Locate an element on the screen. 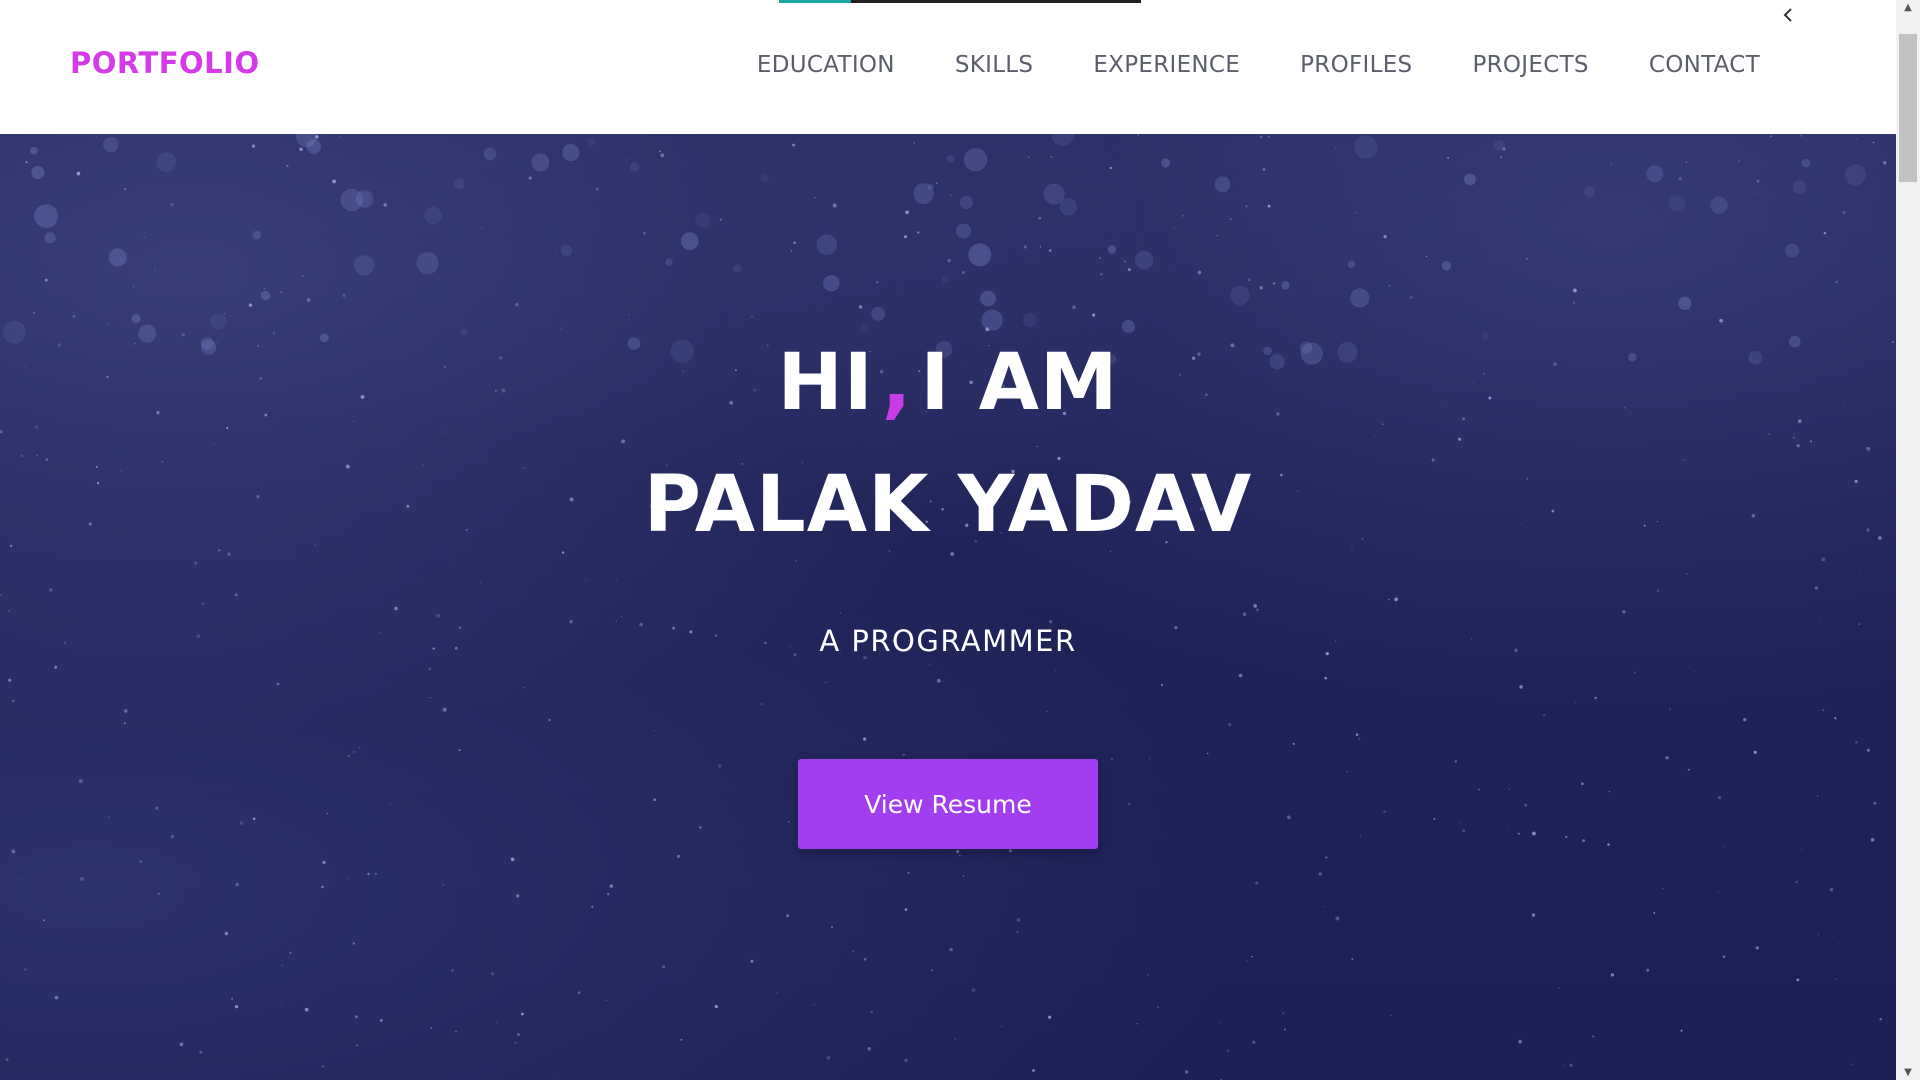 This screenshot has height=1080, width=1920. nav-link-contact: CONTACT is located at coordinates (1704, 65).